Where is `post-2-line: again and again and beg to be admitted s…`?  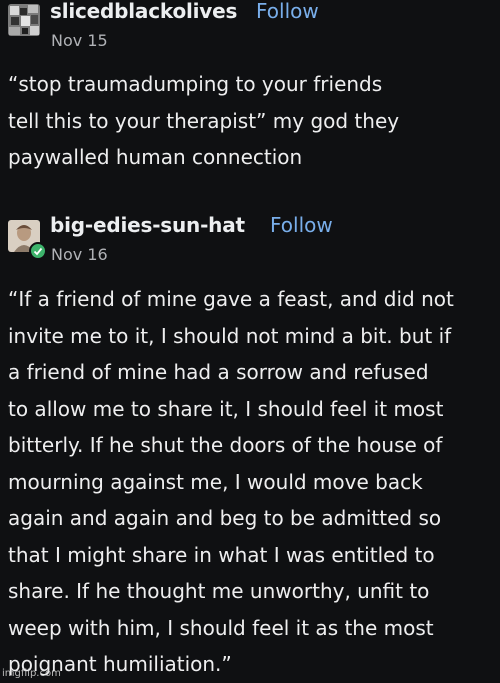 post-2-line: again and again and beg to be admitted s… is located at coordinates (225, 518).